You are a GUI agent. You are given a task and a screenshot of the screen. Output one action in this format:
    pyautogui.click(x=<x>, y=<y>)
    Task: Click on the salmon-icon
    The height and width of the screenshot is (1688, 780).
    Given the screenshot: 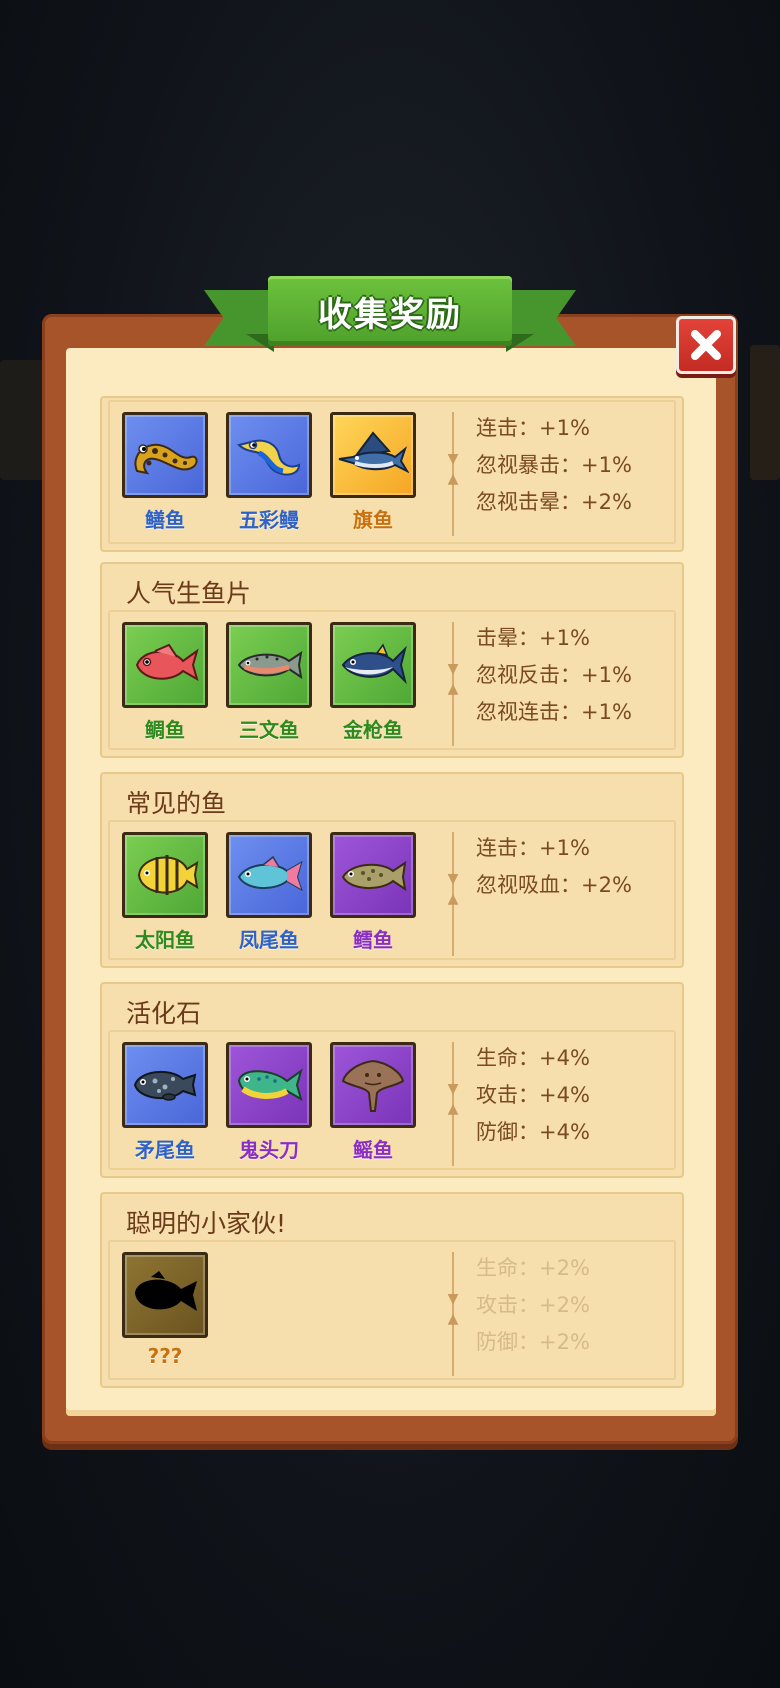 What is the action you would take?
    pyautogui.click(x=270, y=665)
    